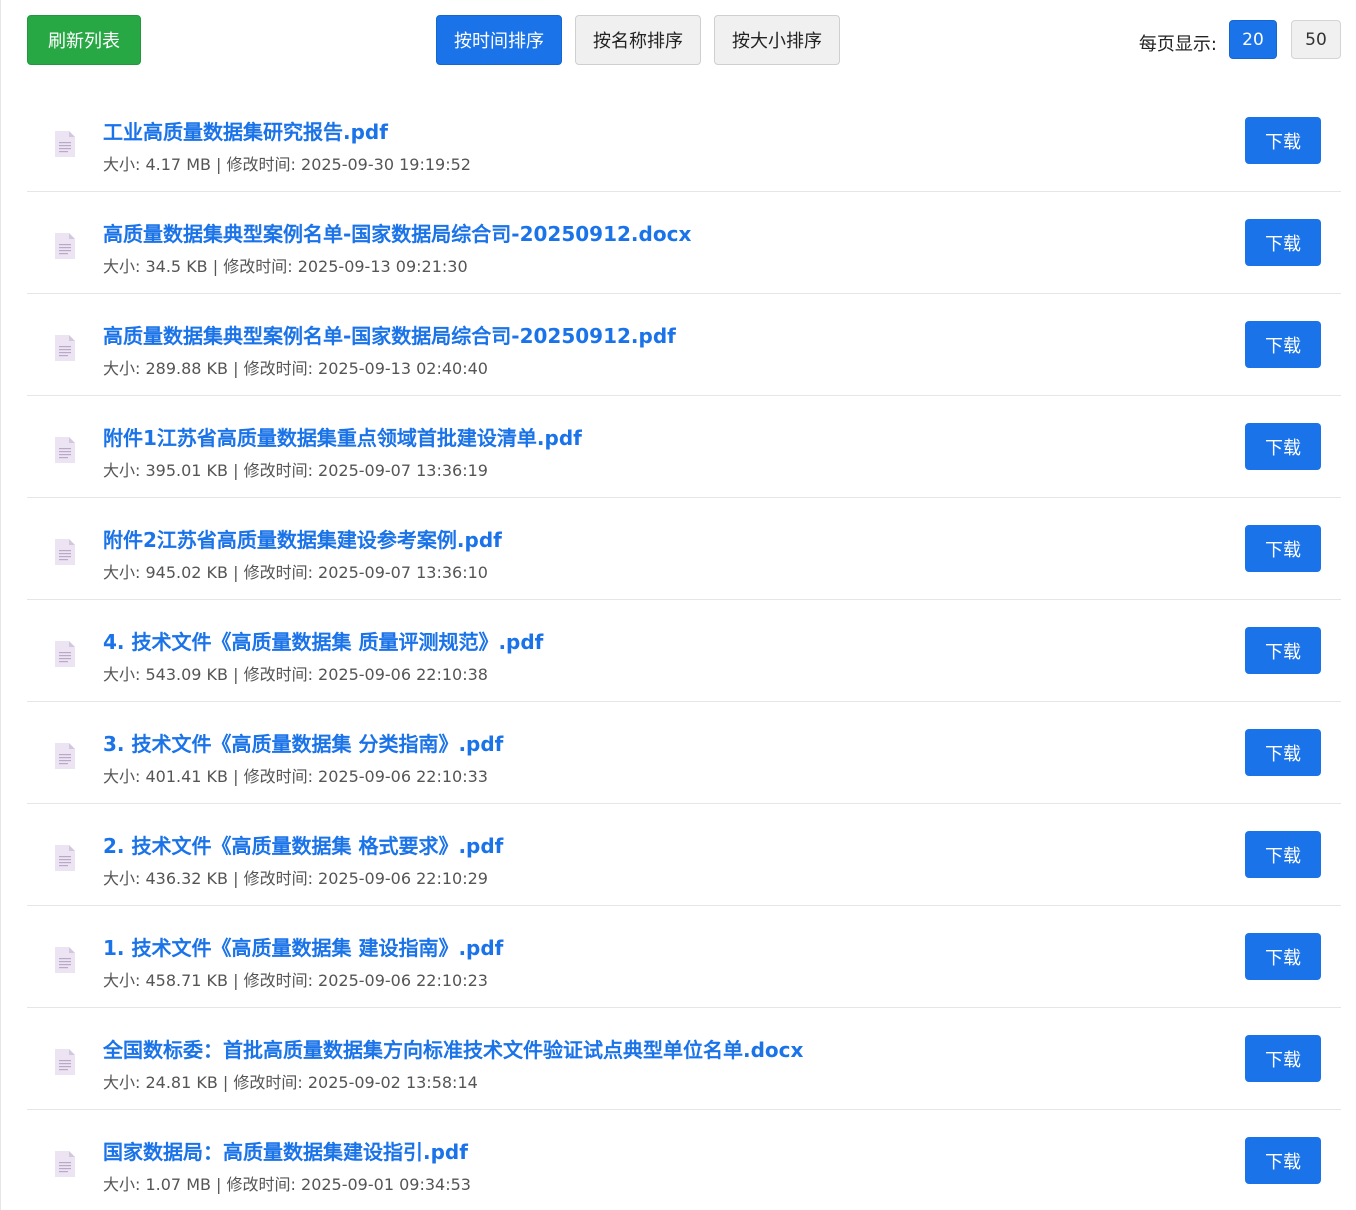 The width and height of the screenshot is (1356, 1210). What do you see at coordinates (323, 640) in the screenshot?
I see `file-name-link: 4. 技术文件《高质量数据集 质量评测规范》.pdf` at bounding box center [323, 640].